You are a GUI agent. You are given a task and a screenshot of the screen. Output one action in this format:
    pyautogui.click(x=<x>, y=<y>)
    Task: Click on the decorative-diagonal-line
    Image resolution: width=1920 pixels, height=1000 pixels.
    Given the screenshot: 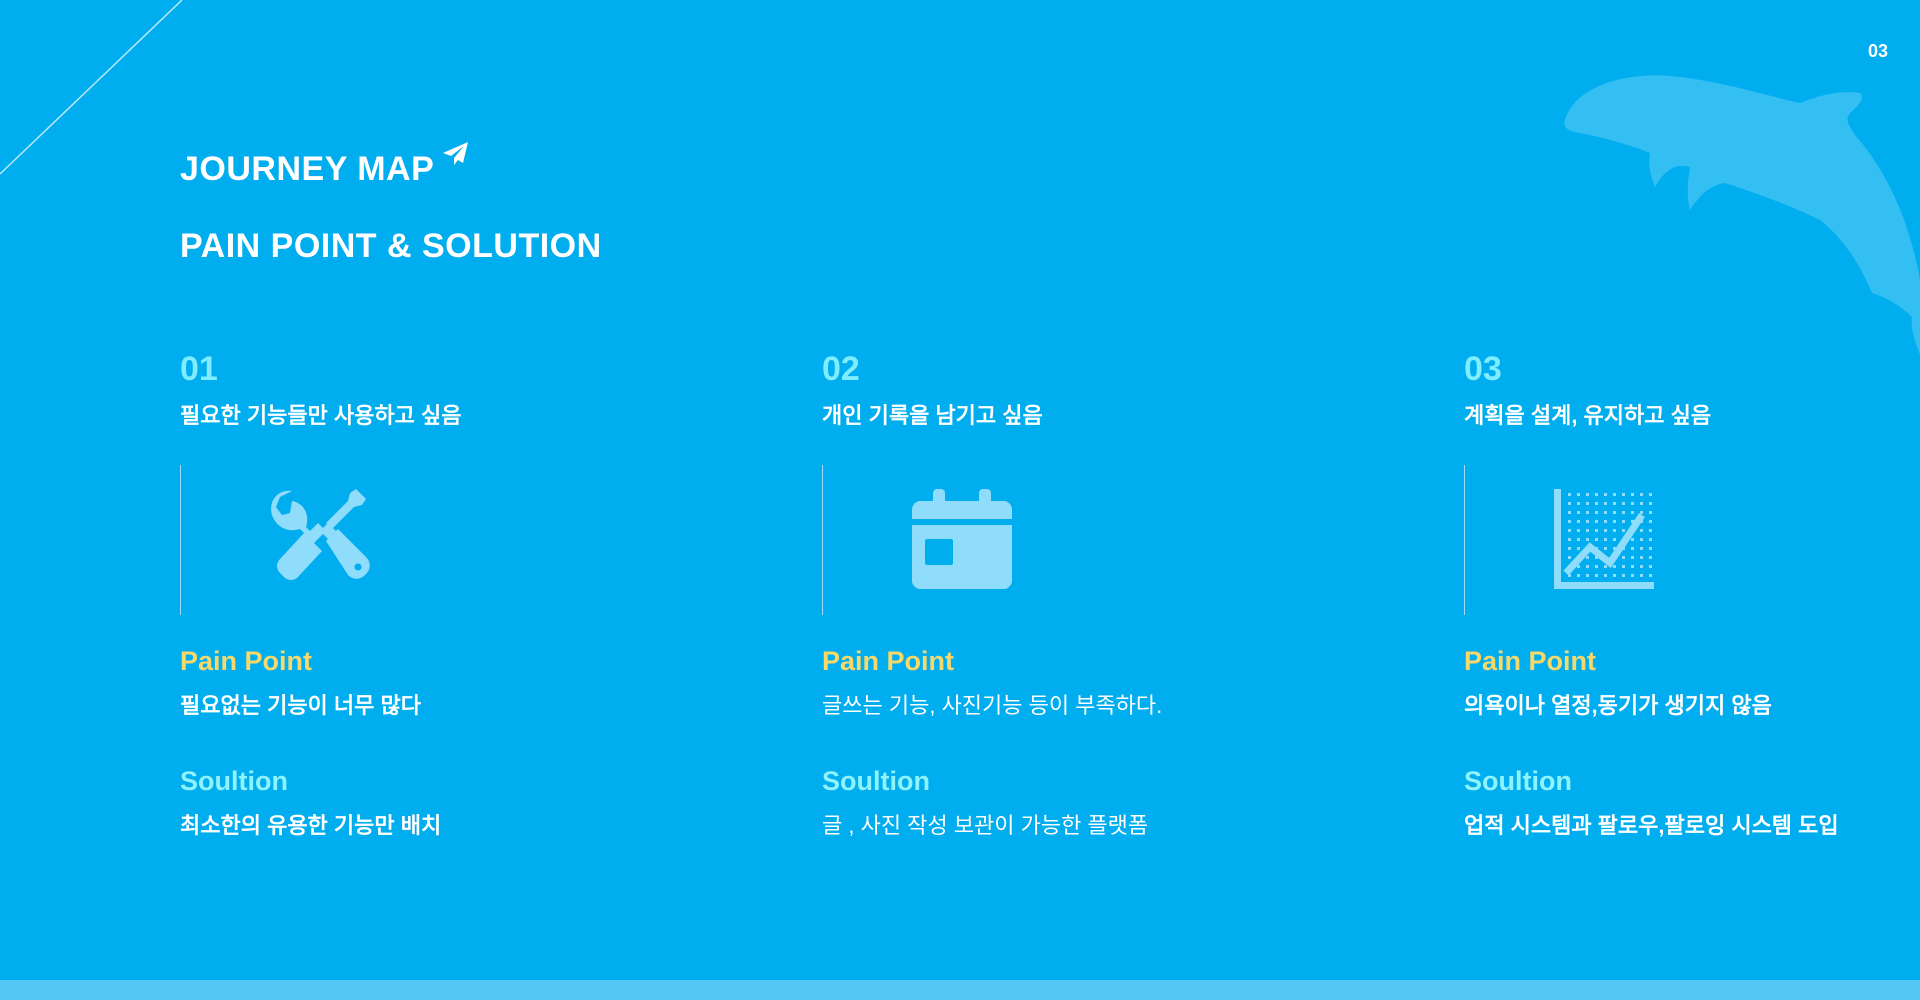 What is the action you would take?
    pyautogui.click(x=91, y=87)
    